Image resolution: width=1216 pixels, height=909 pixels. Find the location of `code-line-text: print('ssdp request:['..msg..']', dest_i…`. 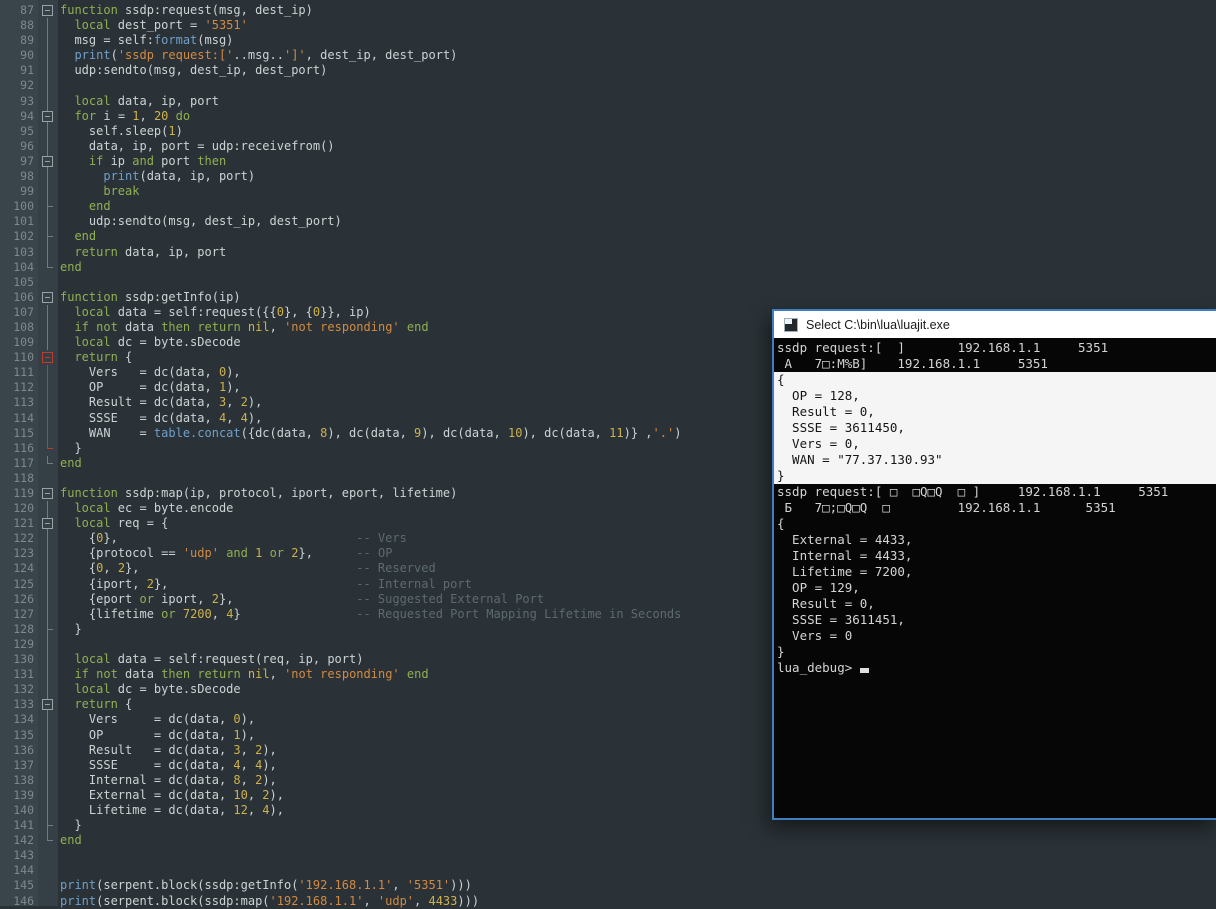

code-line-text: print('ssdp request:['..msg..']', dest_i… is located at coordinates (266, 55).